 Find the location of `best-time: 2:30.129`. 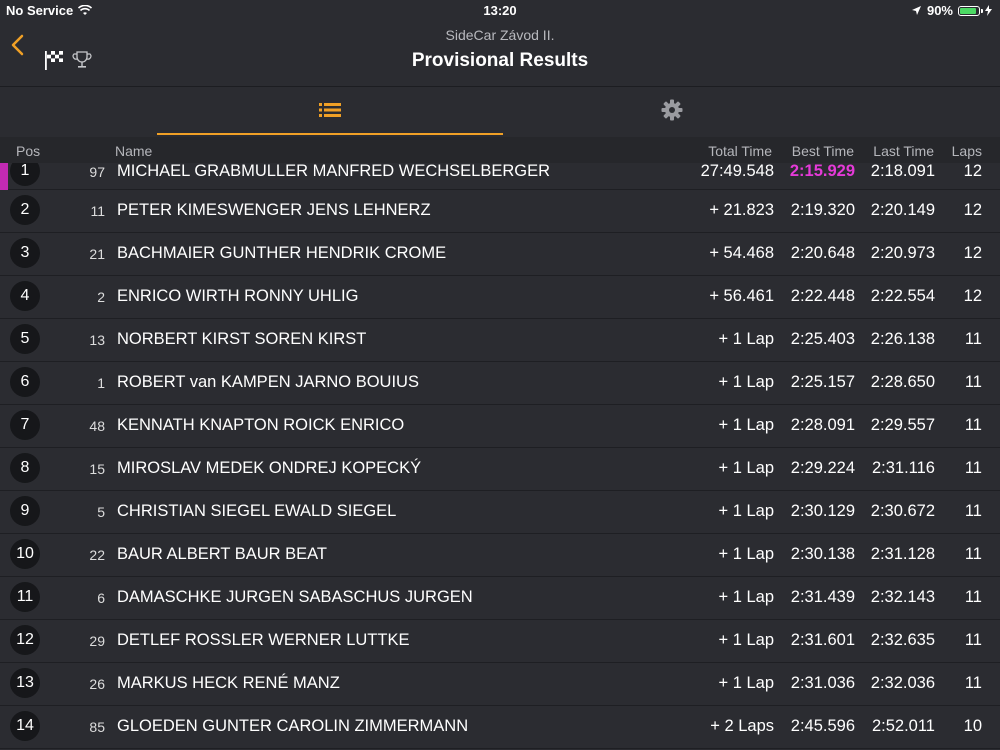

best-time: 2:30.129 is located at coordinates (822, 511).